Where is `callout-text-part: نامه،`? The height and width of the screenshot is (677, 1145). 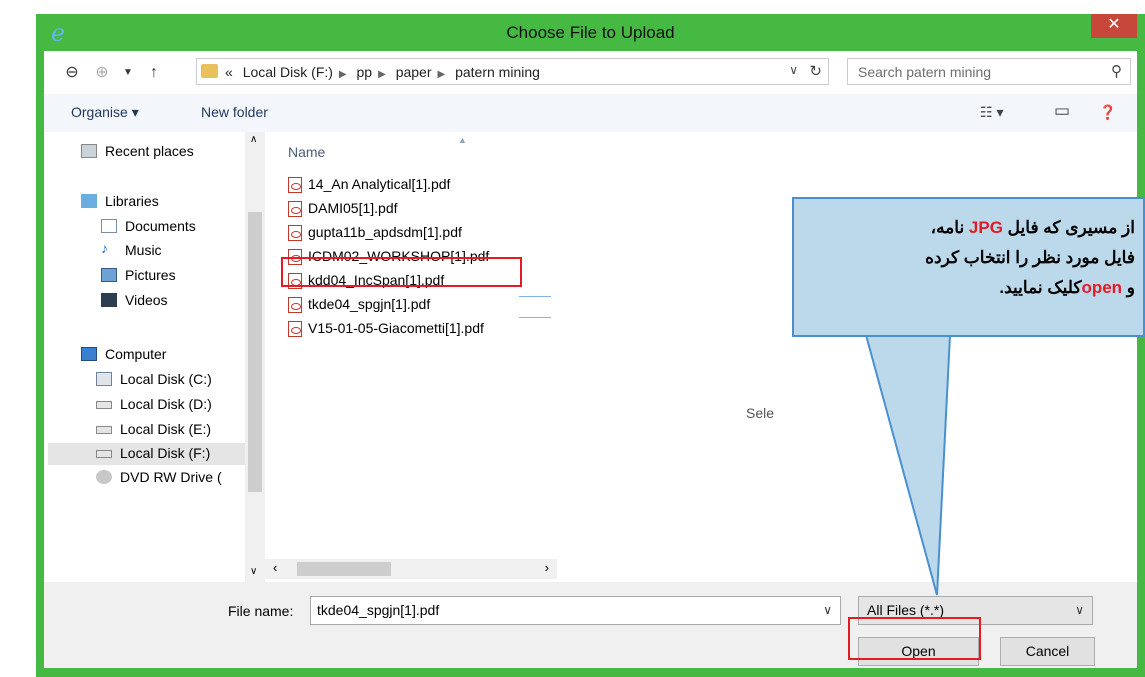 callout-text-part: نامه، is located at coordinates (949, 227).